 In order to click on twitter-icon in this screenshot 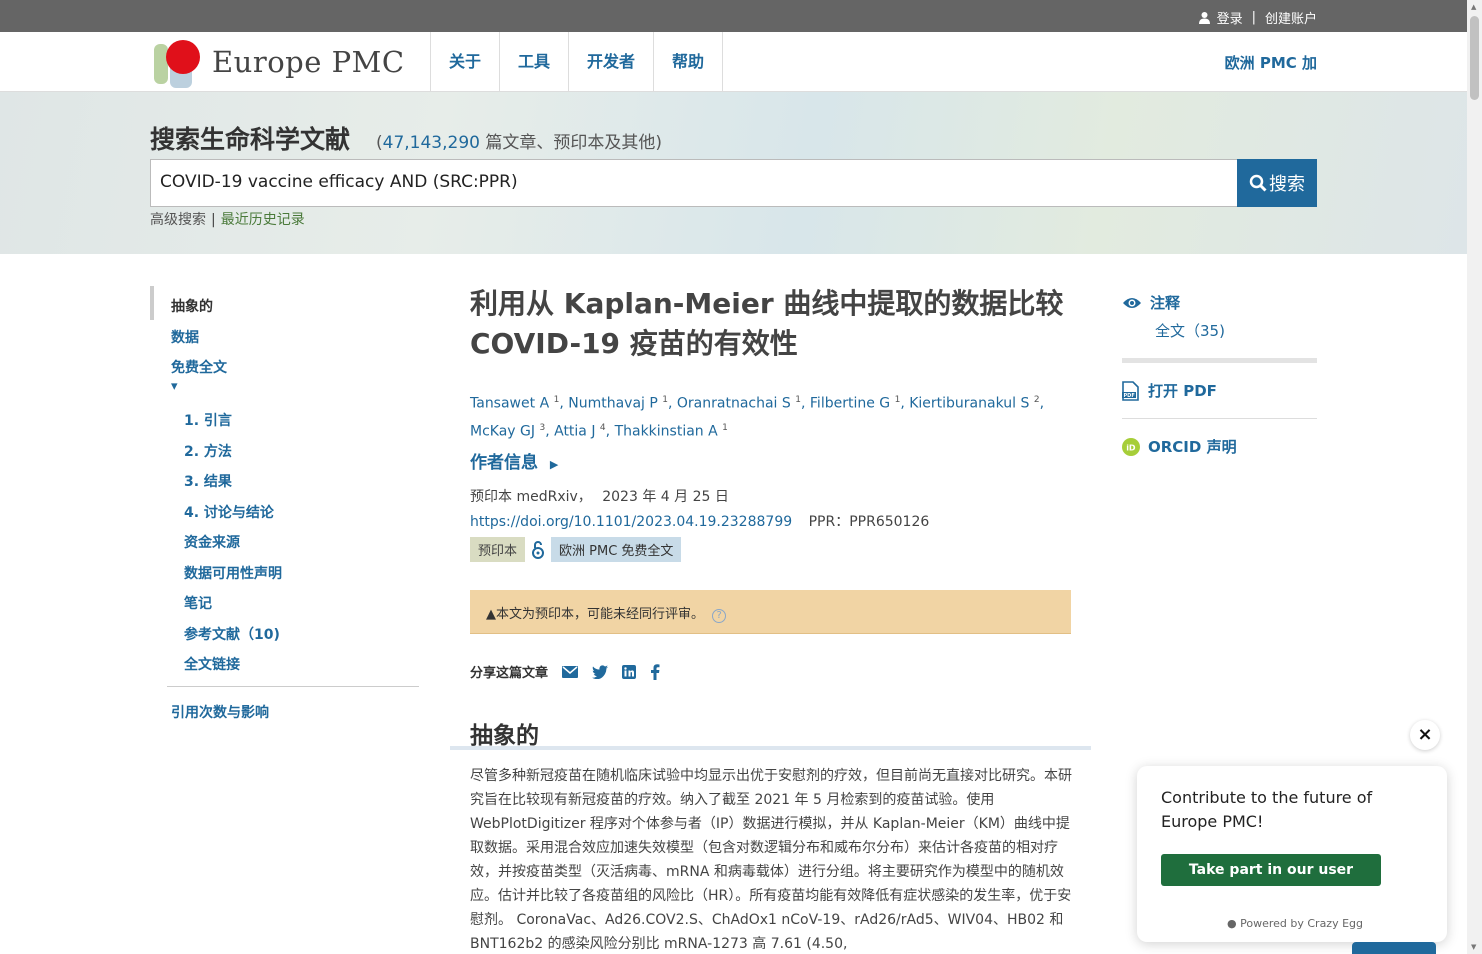, I will do `click(600, 671)`.